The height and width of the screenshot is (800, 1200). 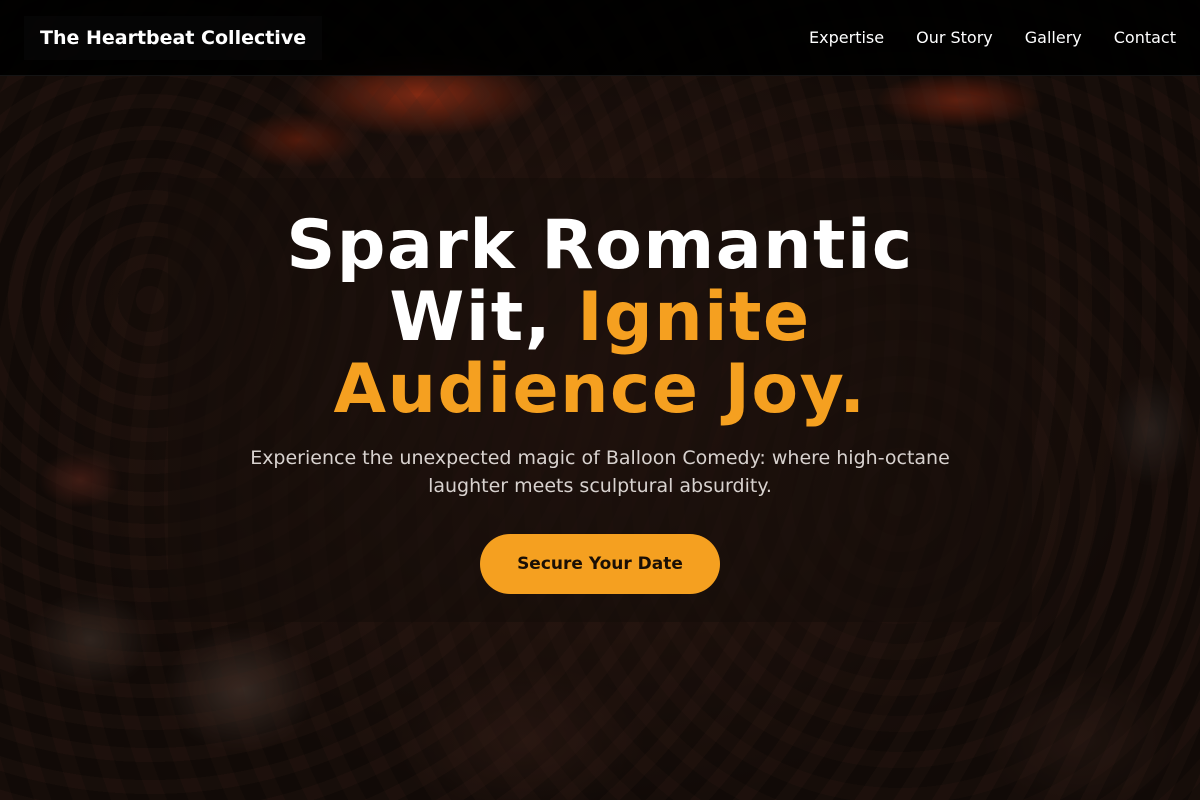 I want to click on headline-line-3-accent: Audience Joy., so click(x=600, y=389).